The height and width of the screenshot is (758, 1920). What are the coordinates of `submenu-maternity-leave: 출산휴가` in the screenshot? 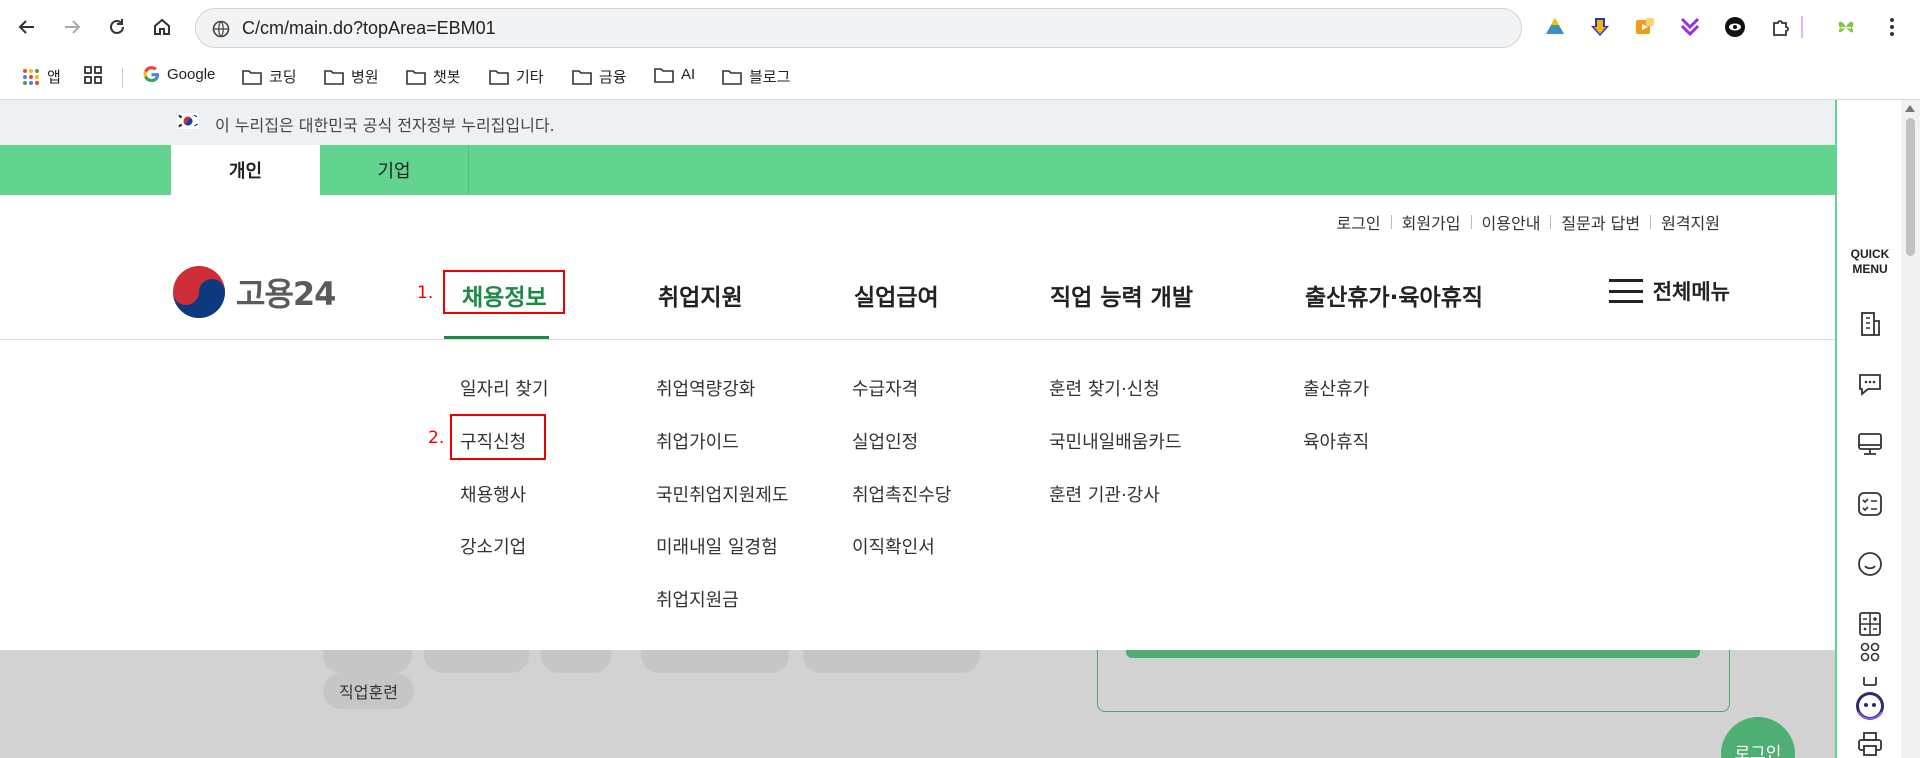 It's located at (1336, 388).